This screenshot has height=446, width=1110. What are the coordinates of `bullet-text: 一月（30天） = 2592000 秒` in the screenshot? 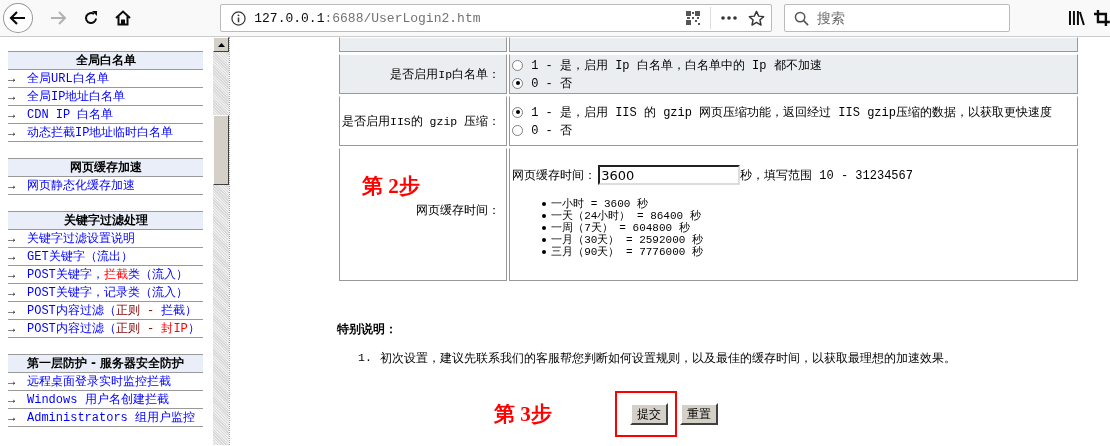 It's located at (627, 240).